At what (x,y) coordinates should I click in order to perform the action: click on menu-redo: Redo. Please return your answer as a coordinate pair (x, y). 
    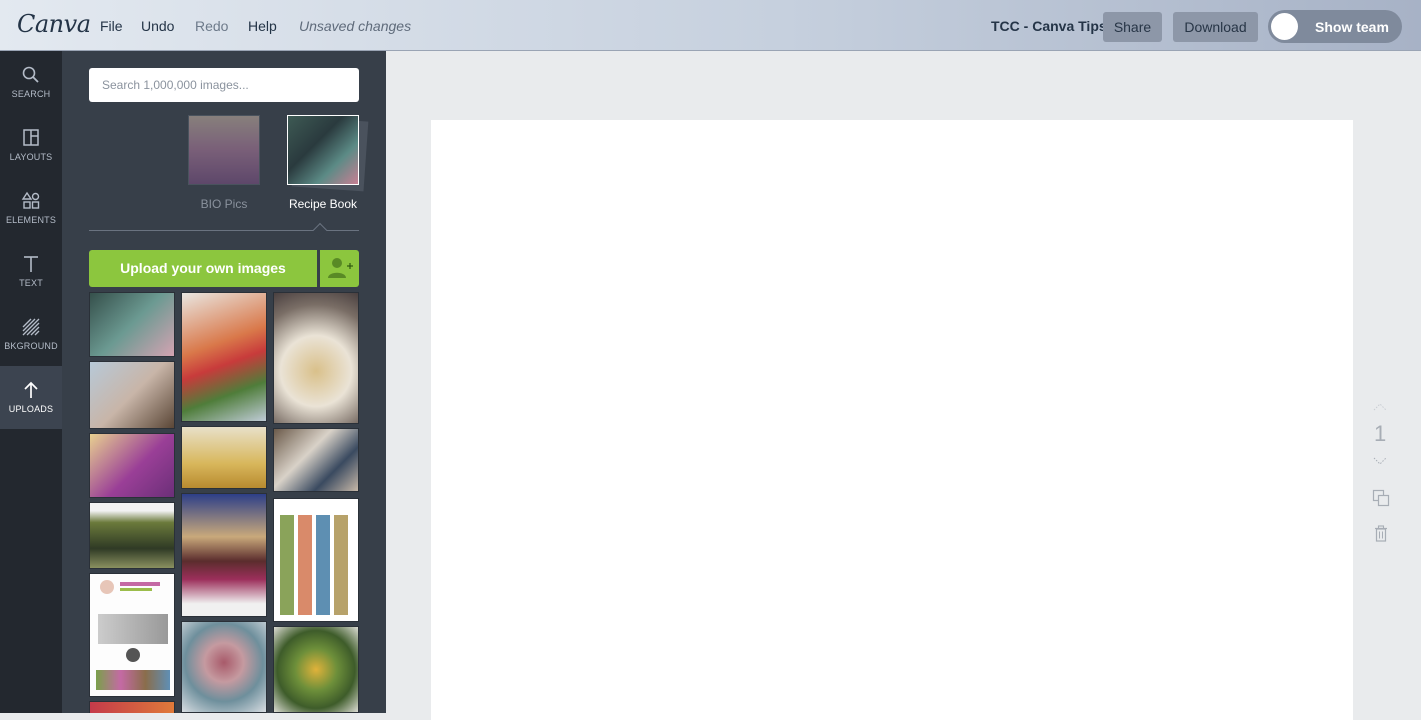
    Looking at the image, I should click on (211, 26).